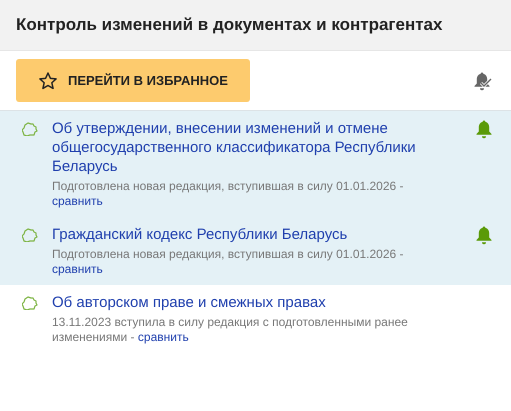  Describe the element at coordinates (257, 302) in the screenshot. I see `document-title: Об авторском праве и смежных правах` at that location.